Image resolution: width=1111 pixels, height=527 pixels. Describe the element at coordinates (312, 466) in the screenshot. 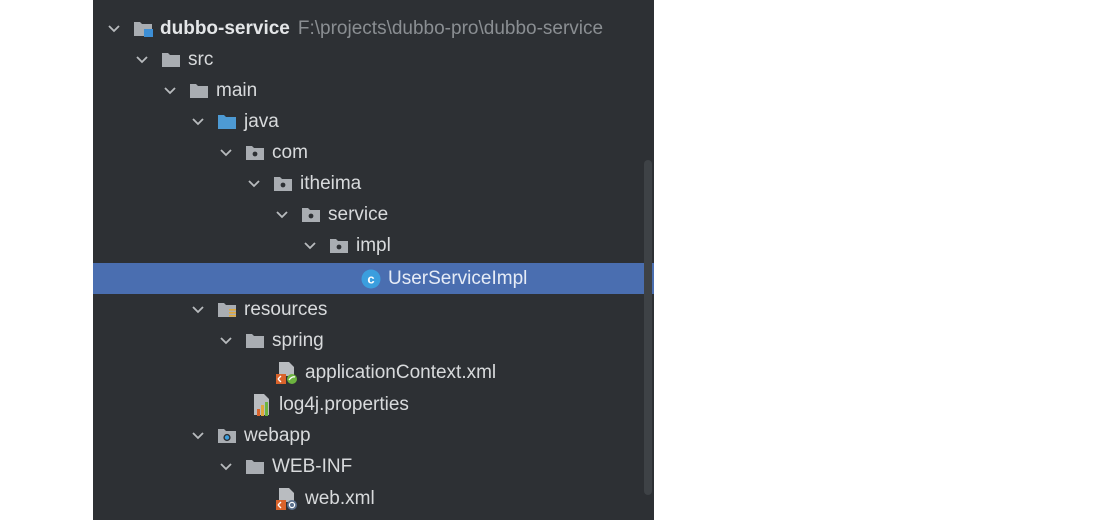

I see `tree-label: WEB-INF` at that location.